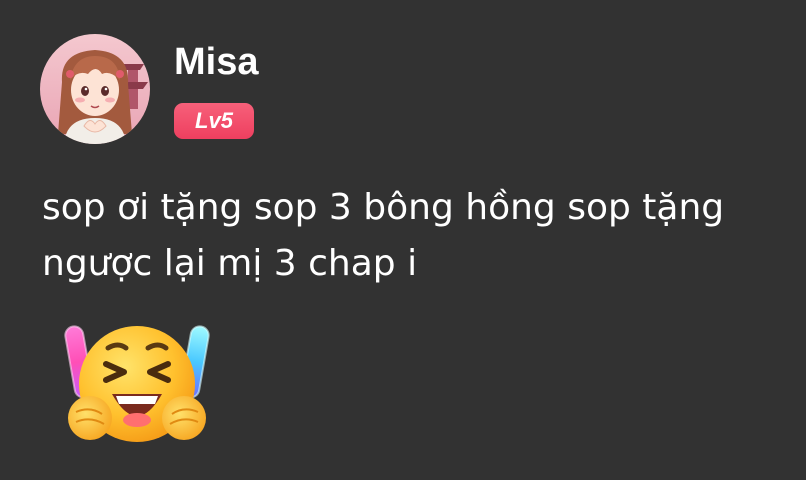  I want to click on sticker, so click(137, 387).